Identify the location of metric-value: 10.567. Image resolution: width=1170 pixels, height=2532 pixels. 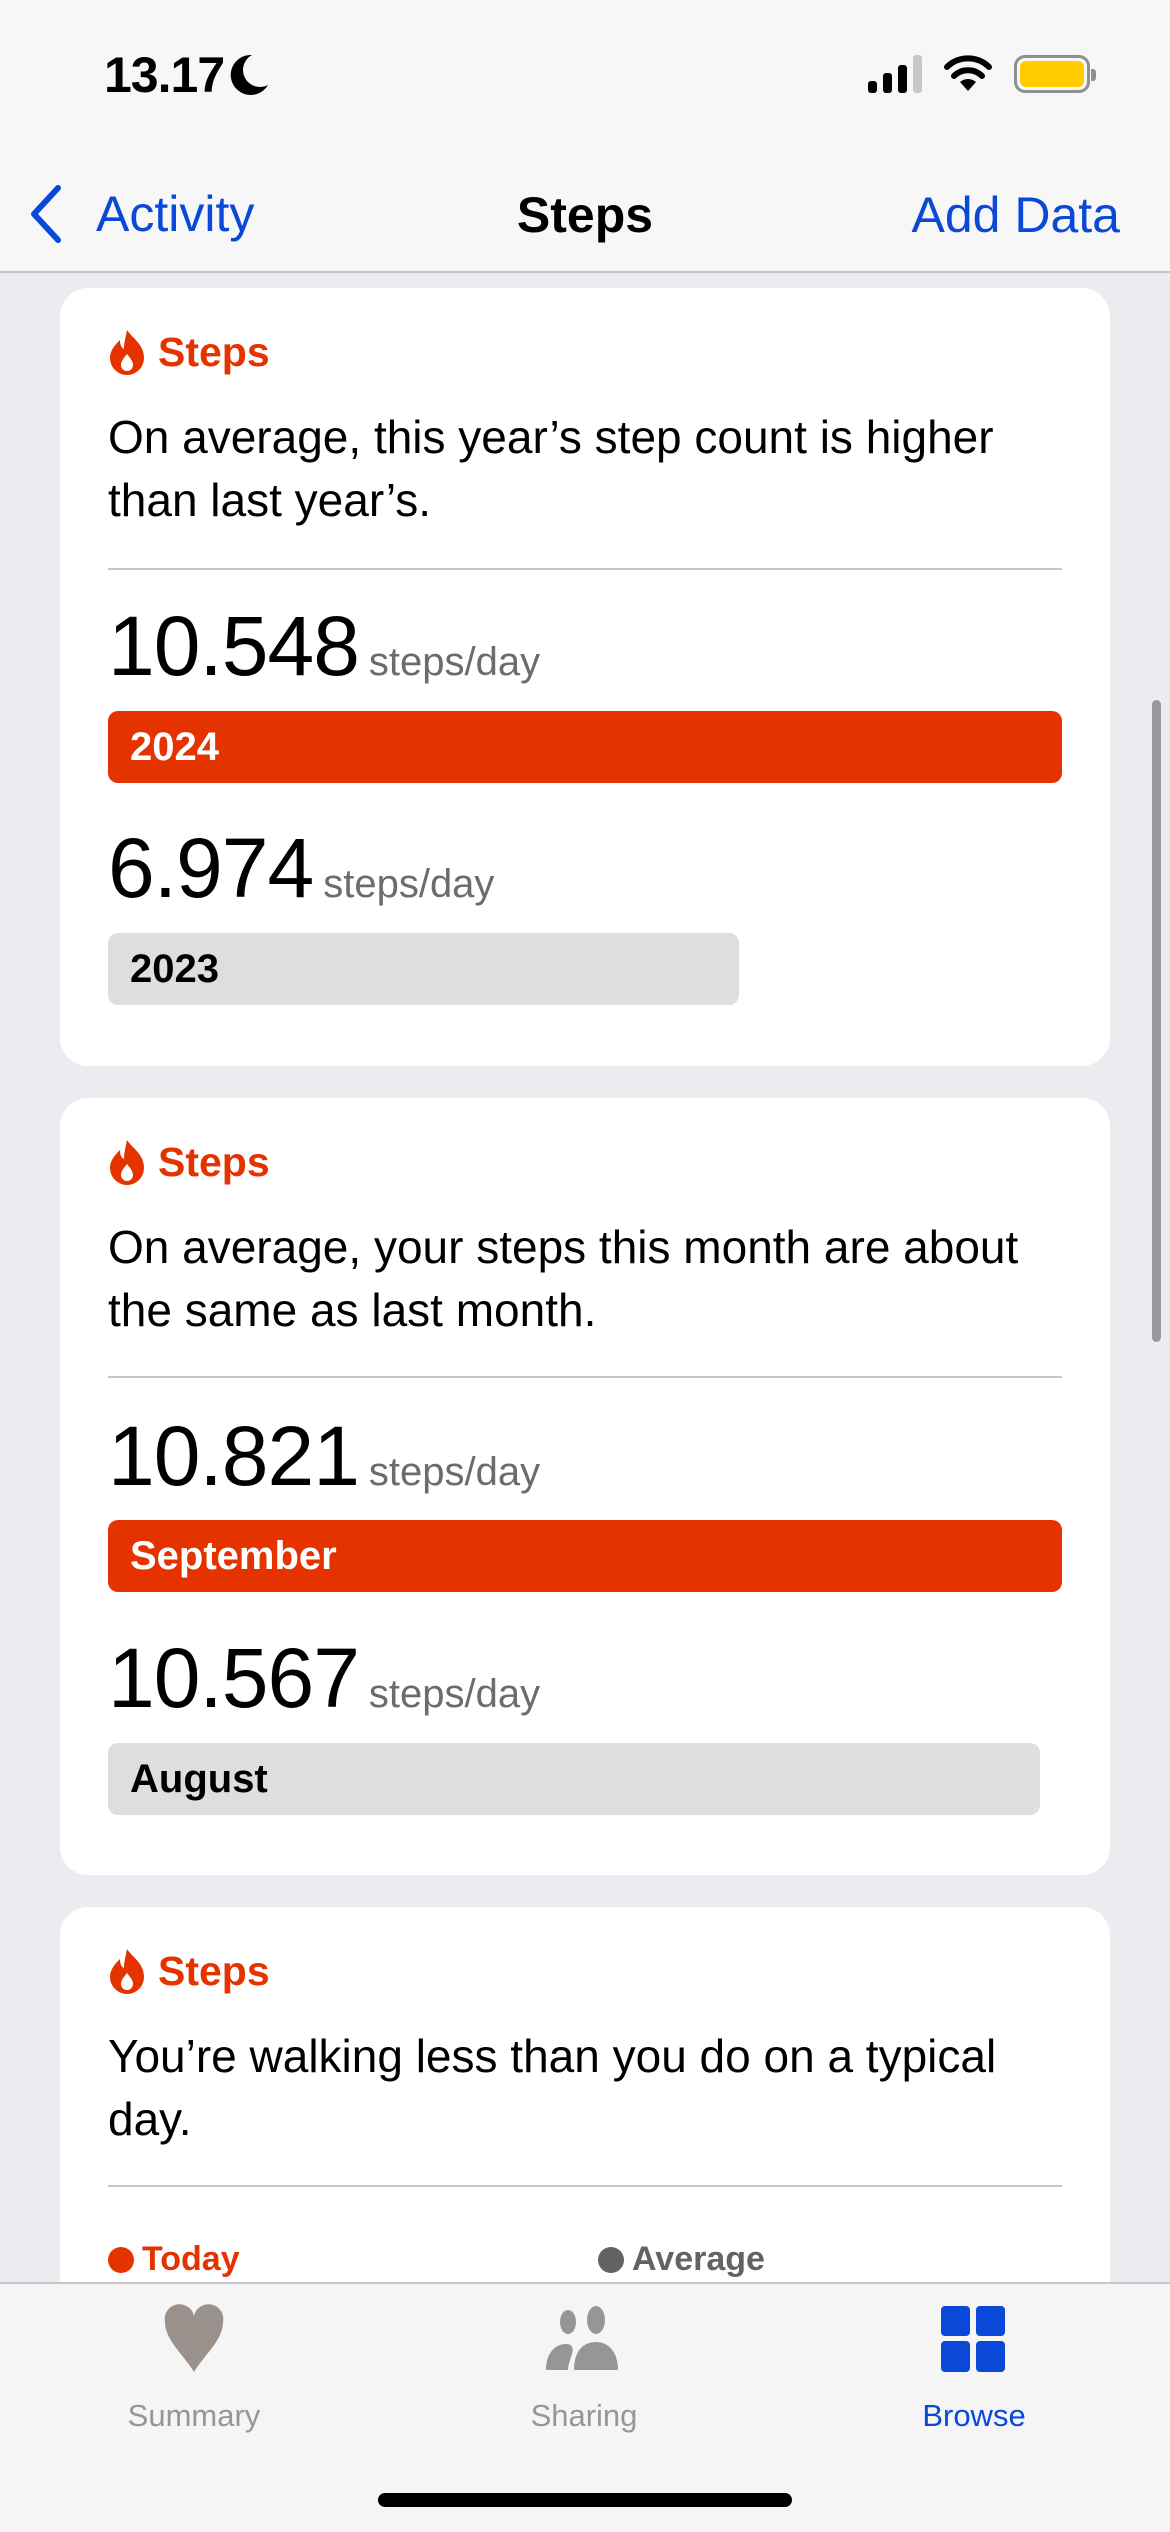
(234, 1678).